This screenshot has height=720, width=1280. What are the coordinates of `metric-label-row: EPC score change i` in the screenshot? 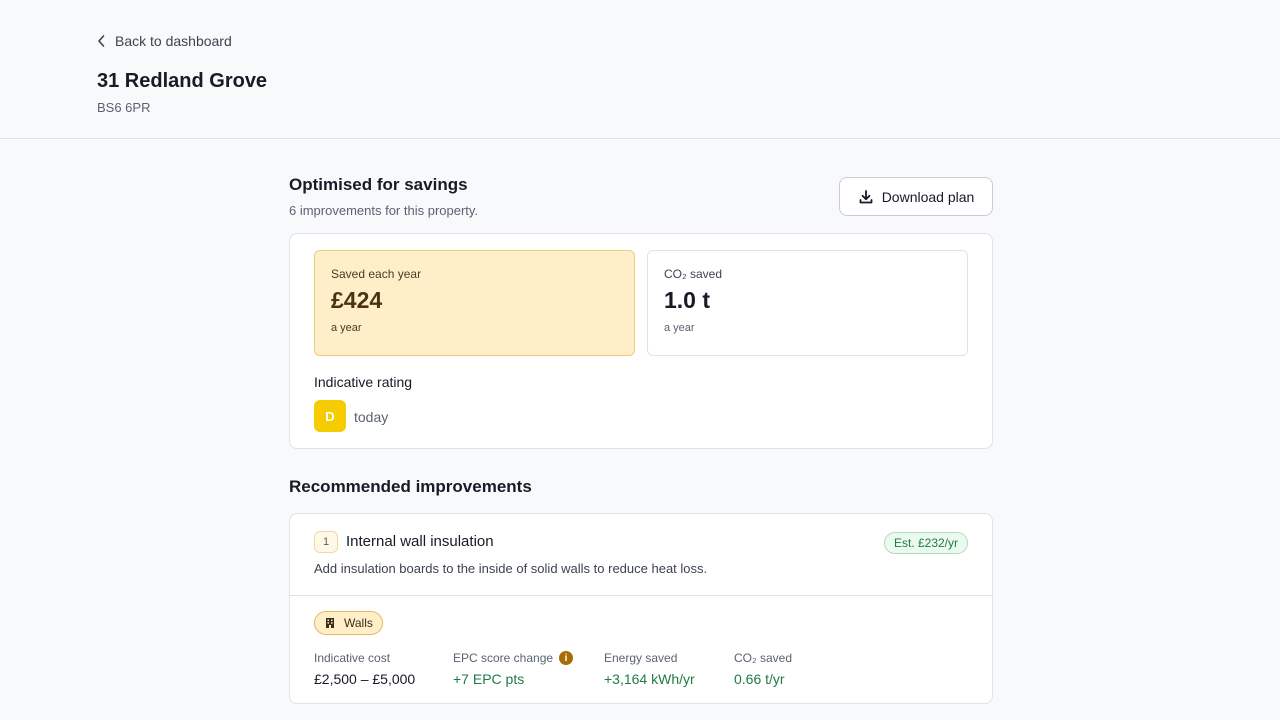 It's located at (513, 658).